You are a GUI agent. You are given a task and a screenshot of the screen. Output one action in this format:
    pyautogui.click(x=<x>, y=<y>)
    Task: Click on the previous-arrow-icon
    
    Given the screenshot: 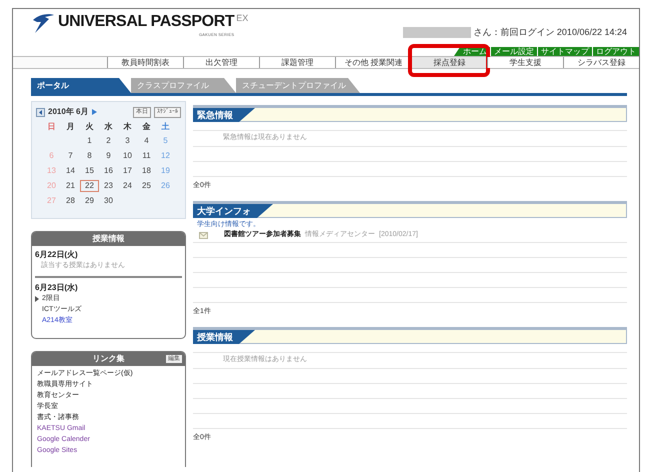 What is the action you would take?
    pyautogui.click(x=40, y=112)
    